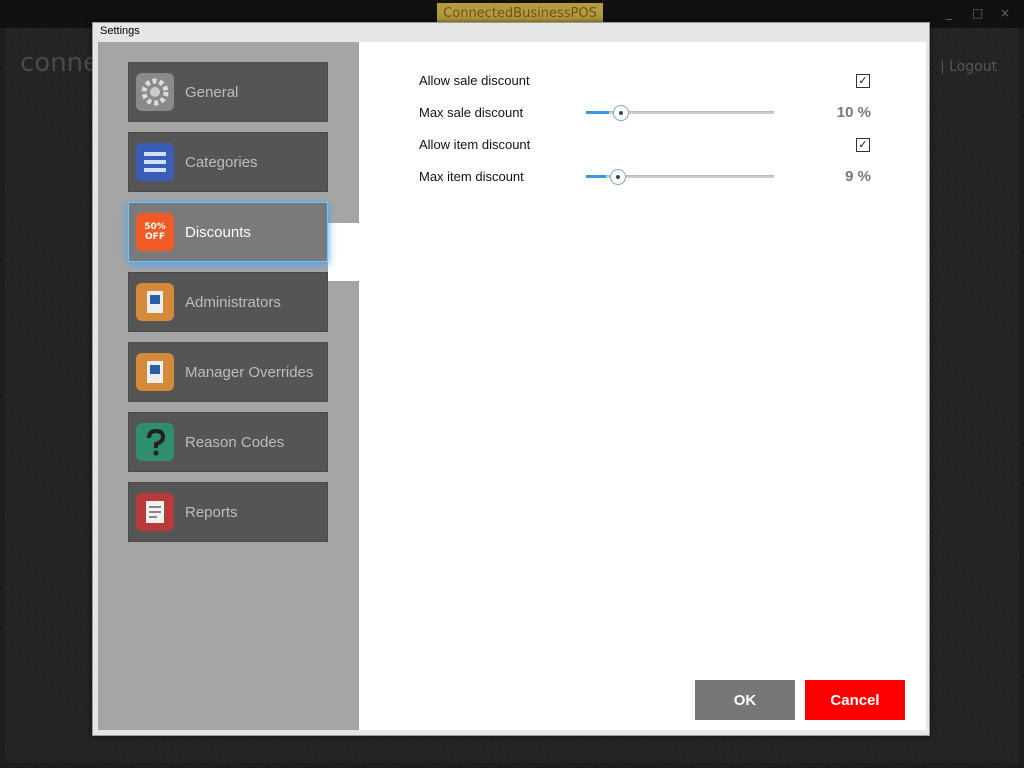 This screenshot has height=768, width=1024. What do you see at coordinates (218, 232) in the screenshot?
I see `sidebar-item-label: Discounts` at bounding box center [218, 232].